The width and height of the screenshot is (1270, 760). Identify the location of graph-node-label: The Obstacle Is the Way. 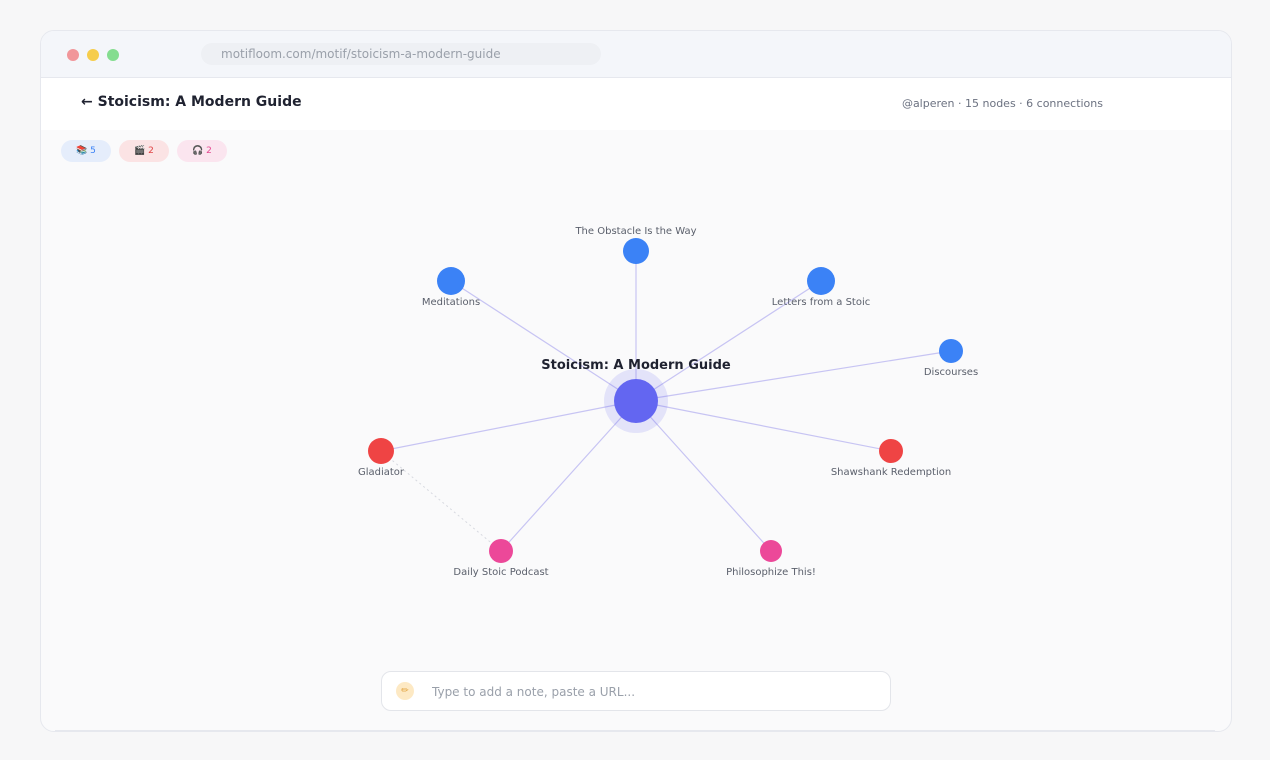
(636, 231).